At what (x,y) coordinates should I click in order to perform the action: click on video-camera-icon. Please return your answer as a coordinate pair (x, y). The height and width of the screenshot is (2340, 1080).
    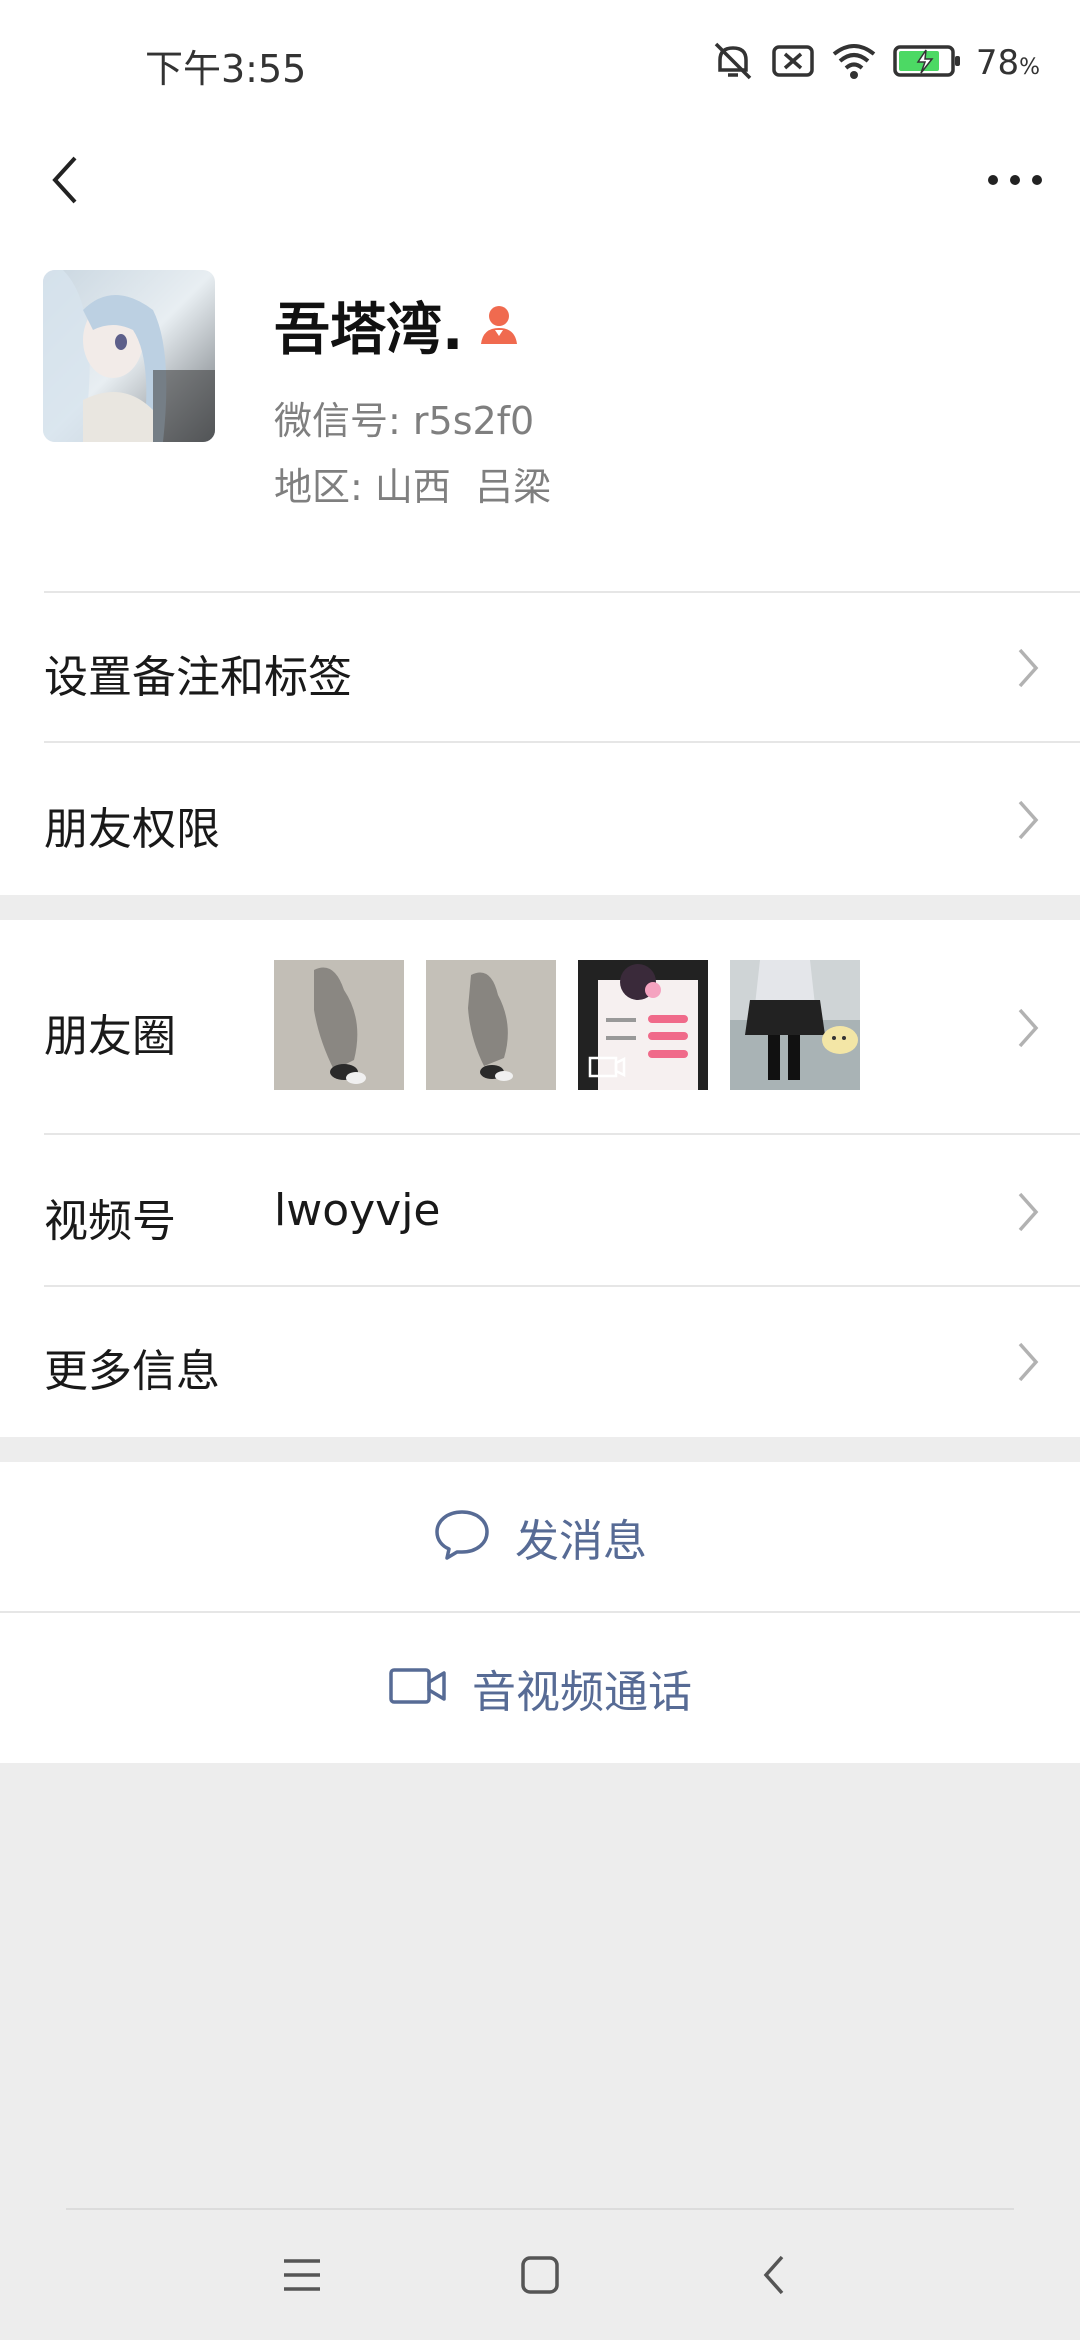
    Looking at the image, I should click on (418, 1688).